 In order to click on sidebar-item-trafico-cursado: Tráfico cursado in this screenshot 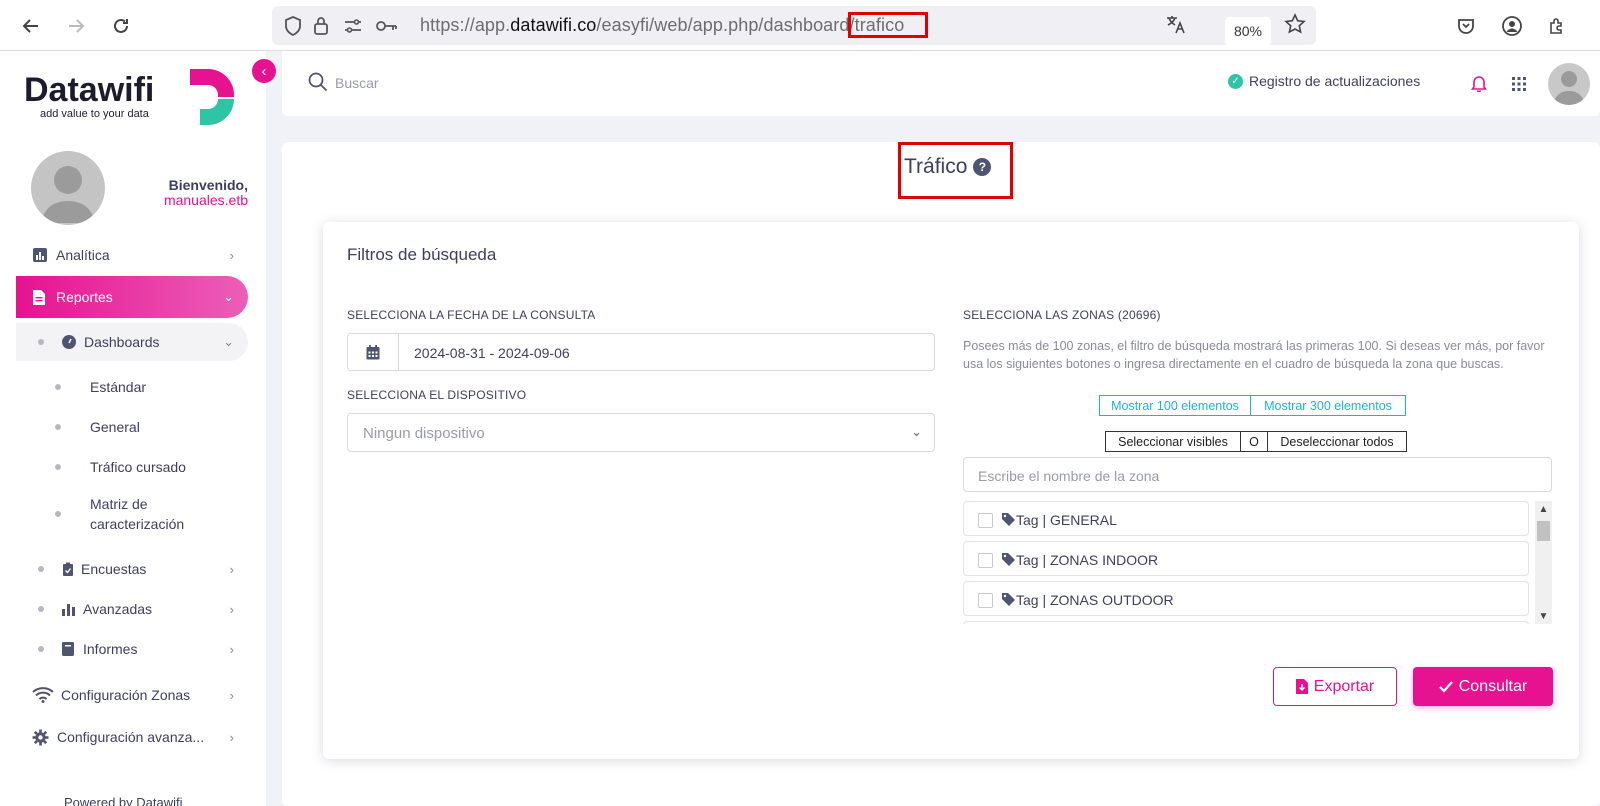, I will do `click(132, 467)`.